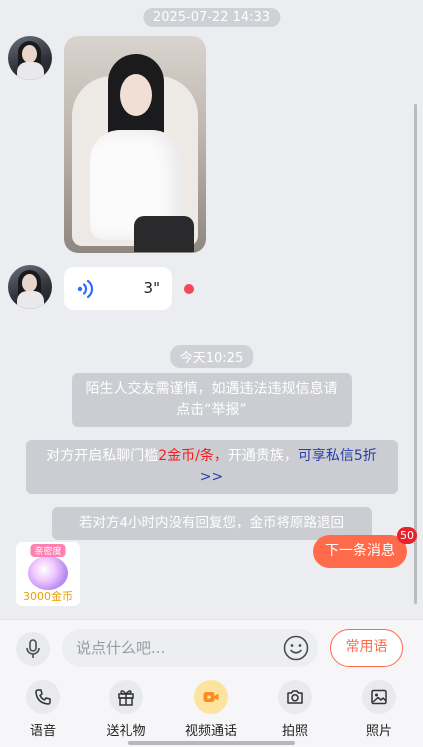 Image resolution: width=423 pixels, height=747 pixels. Describe the element at coordinates (378, 731) in the screenshot. I see `toolbar-label: 照片` at that location.